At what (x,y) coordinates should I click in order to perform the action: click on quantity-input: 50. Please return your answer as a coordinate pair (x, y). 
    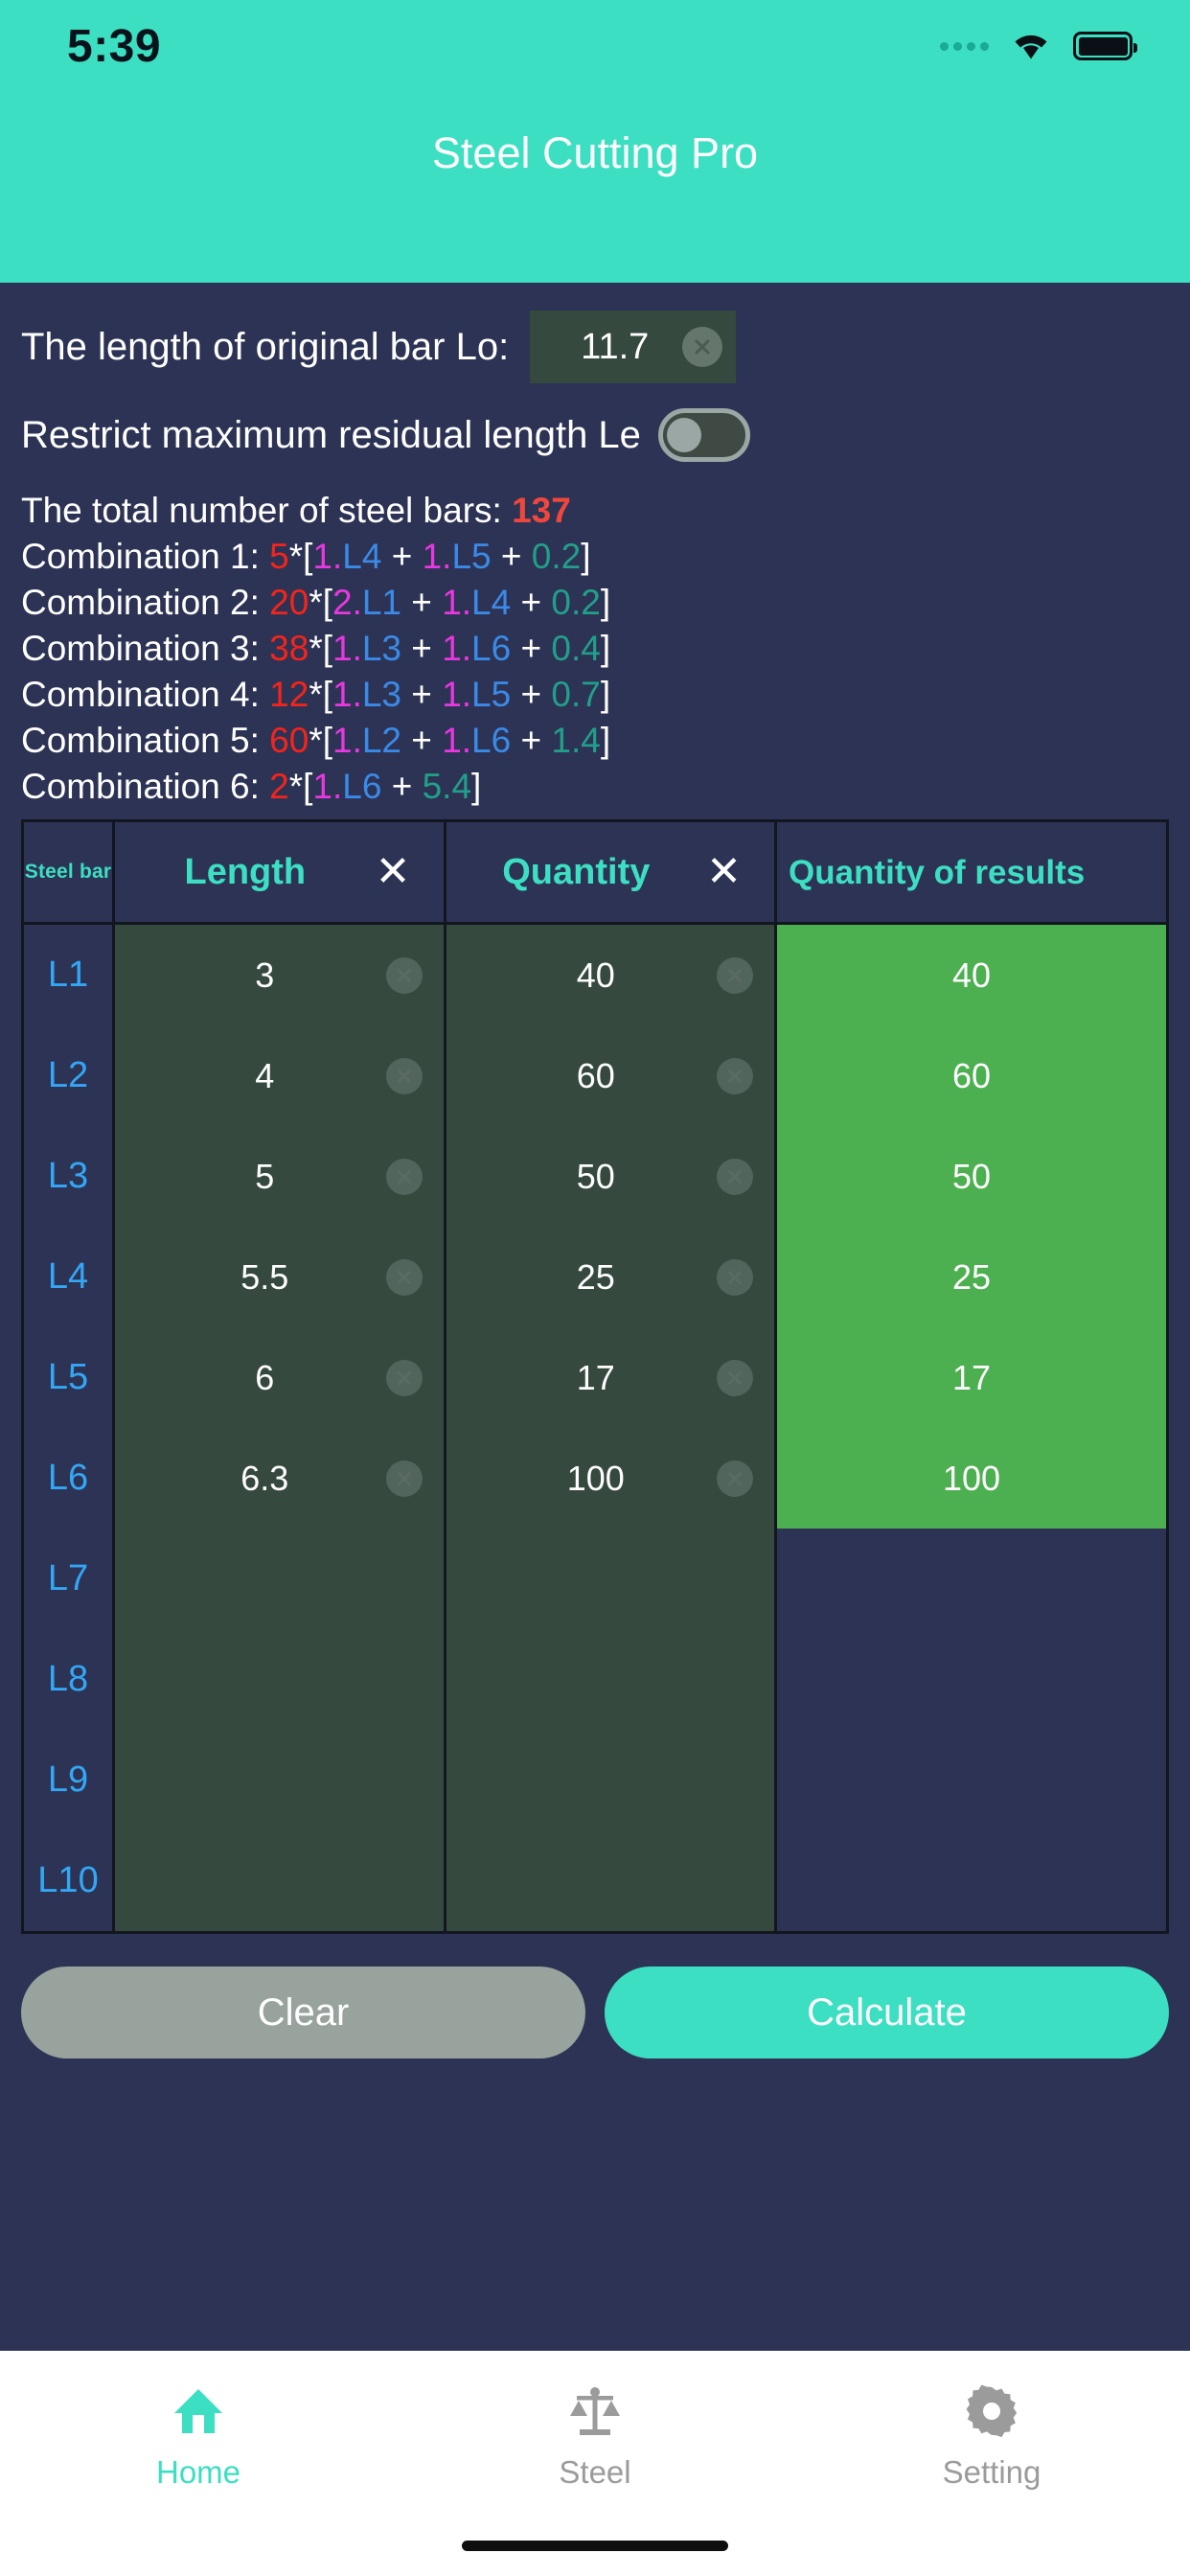
    Looking at the image, I should click on (582, 1177).